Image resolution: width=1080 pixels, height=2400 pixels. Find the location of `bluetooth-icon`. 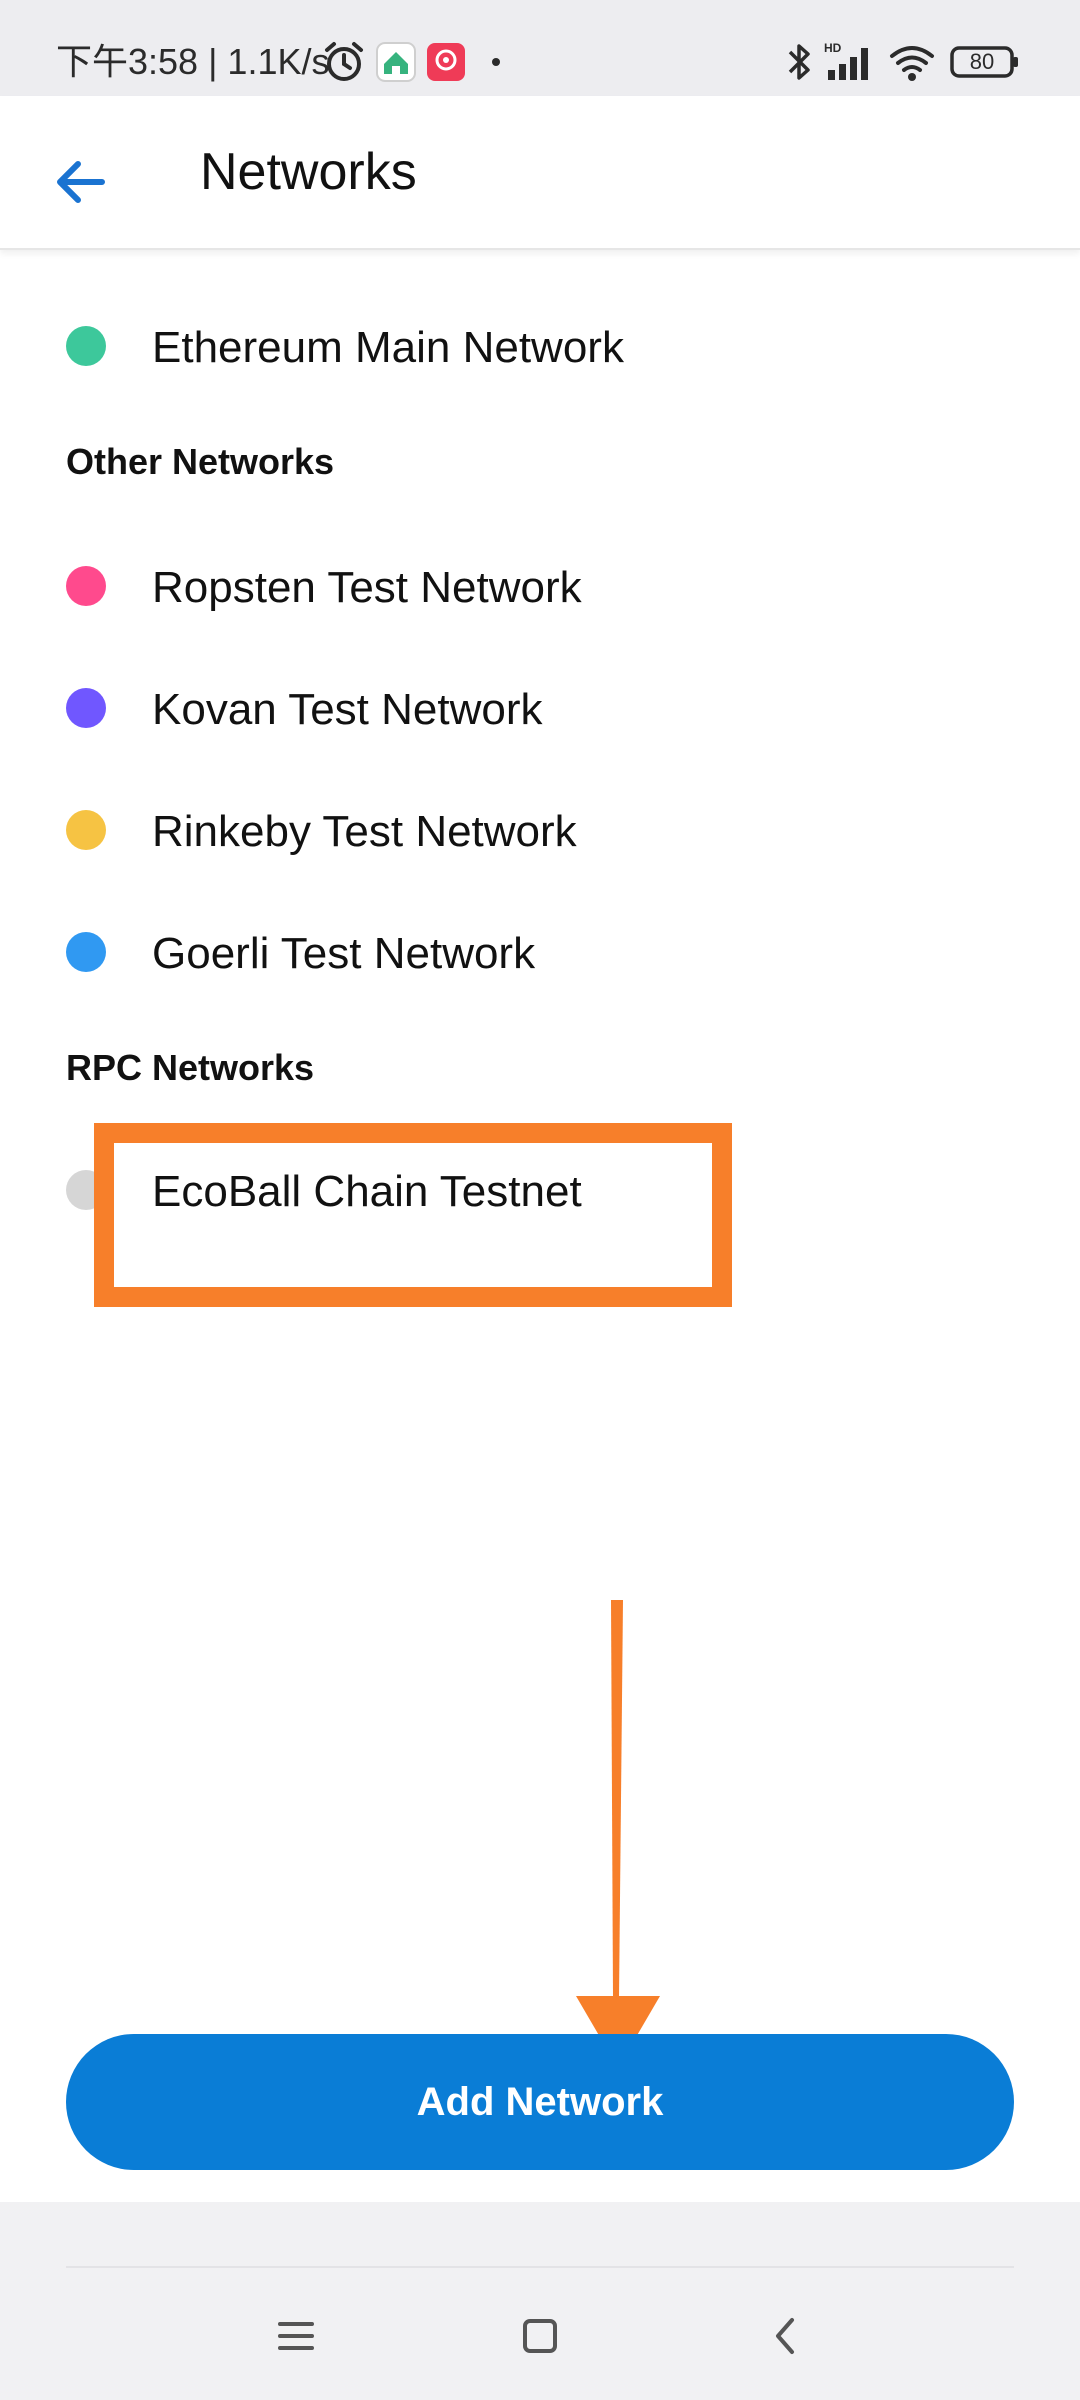

bluetooth-icon is located at coordinates (799, 62).